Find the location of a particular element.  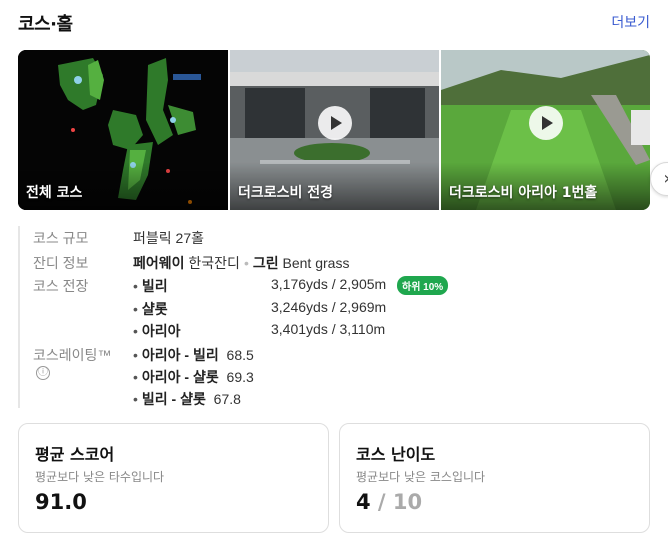

rating-name: 아리아 - 빌리 is located at coordinates (180, 355).